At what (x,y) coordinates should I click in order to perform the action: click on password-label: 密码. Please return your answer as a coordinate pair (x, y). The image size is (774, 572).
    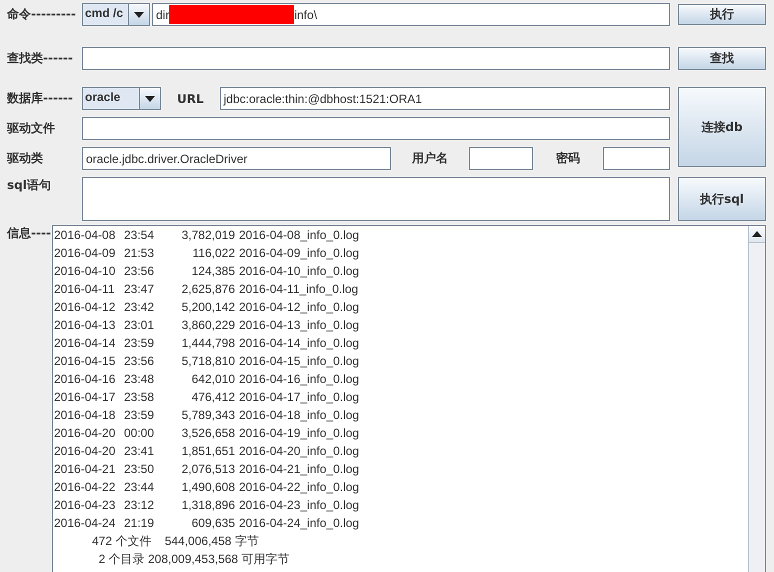
    Looking at the image, I should click on (568, 158).